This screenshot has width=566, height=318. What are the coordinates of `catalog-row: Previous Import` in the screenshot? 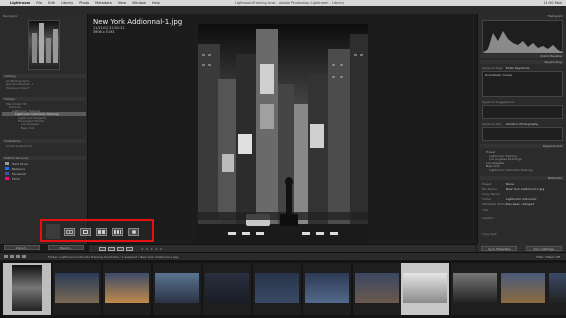 It's located at (44, 88).